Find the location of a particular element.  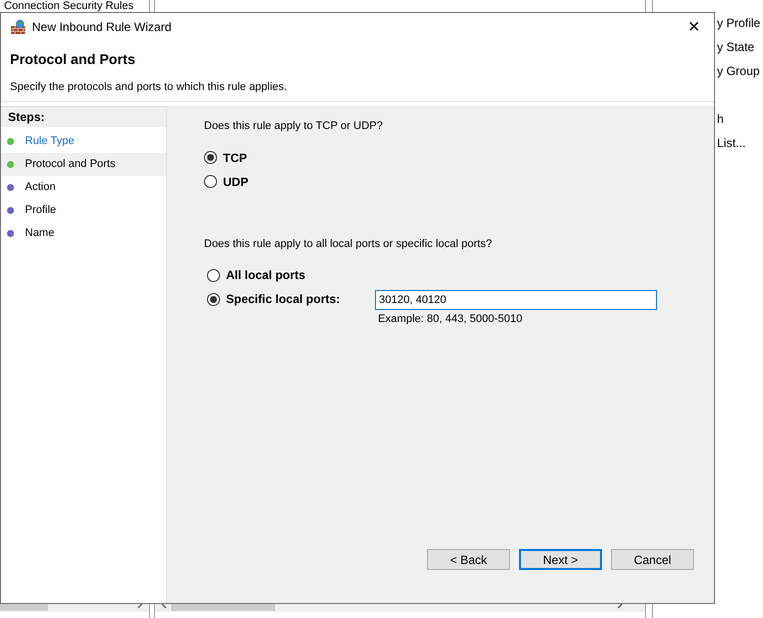

close-button: × is located at coordinates (694, 26).